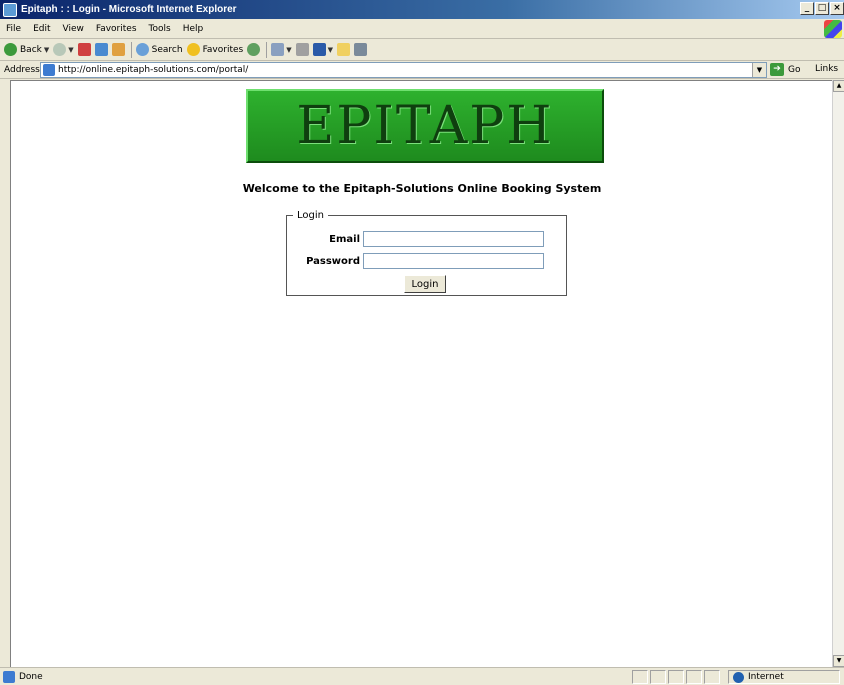 This screenshot has height=685, width=844. I want to click on mail-button: ▼, so click(281, 49).